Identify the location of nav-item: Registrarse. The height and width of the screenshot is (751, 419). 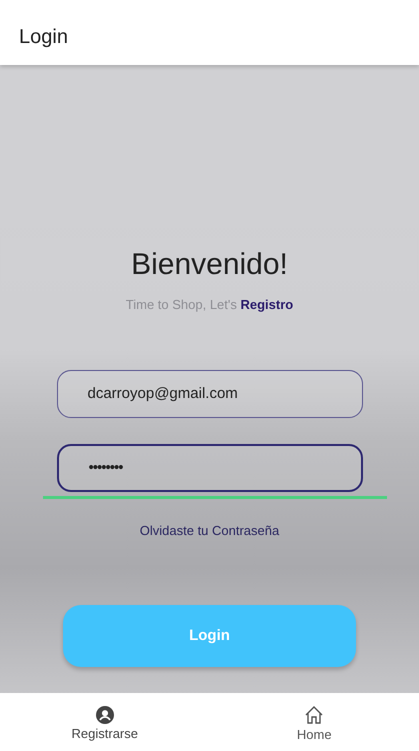
(105, 722).